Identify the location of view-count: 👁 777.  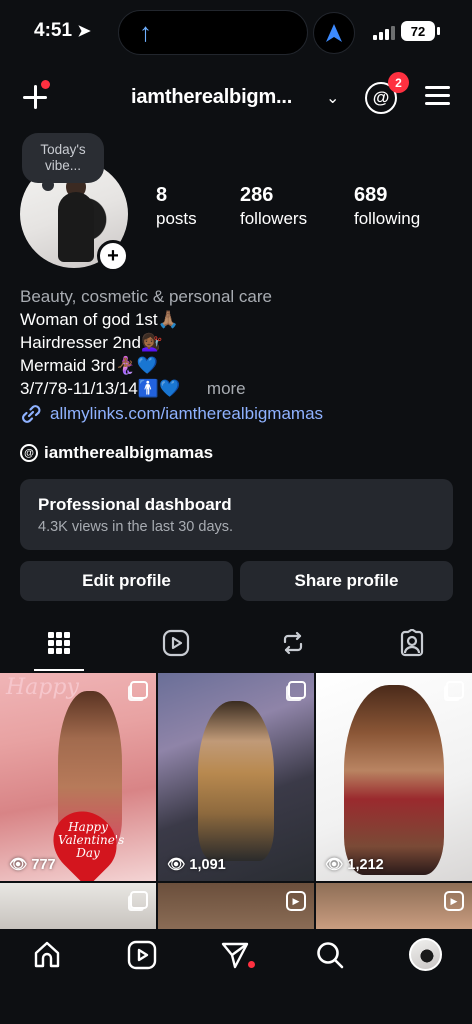
(32, 865).